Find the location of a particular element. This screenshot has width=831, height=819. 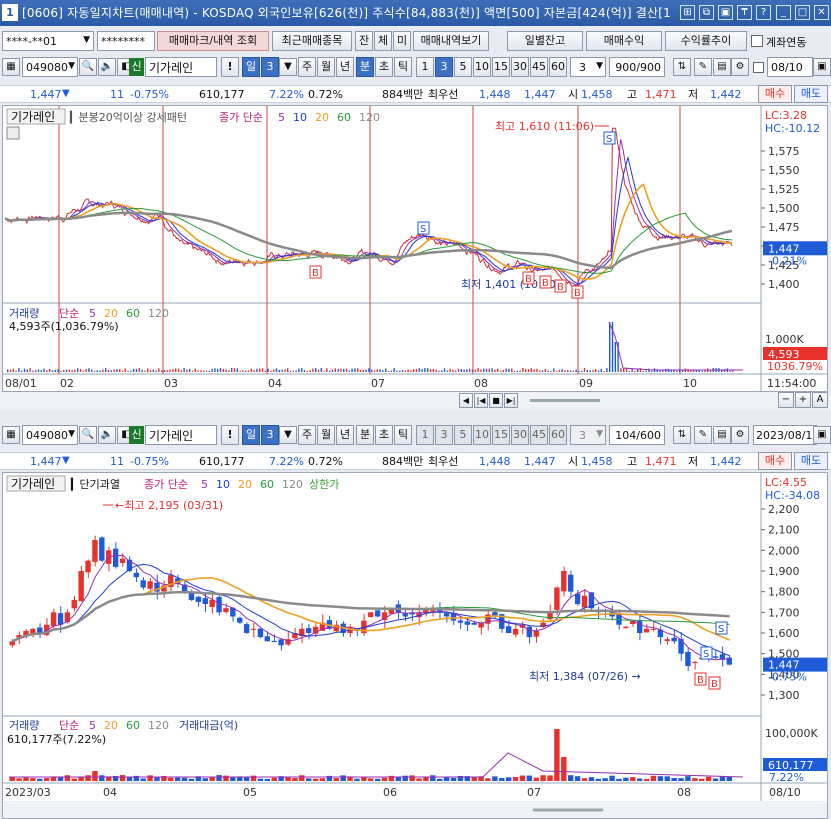

recent-traded-button: 최근매매종목 is located at coordinates (312, 41).